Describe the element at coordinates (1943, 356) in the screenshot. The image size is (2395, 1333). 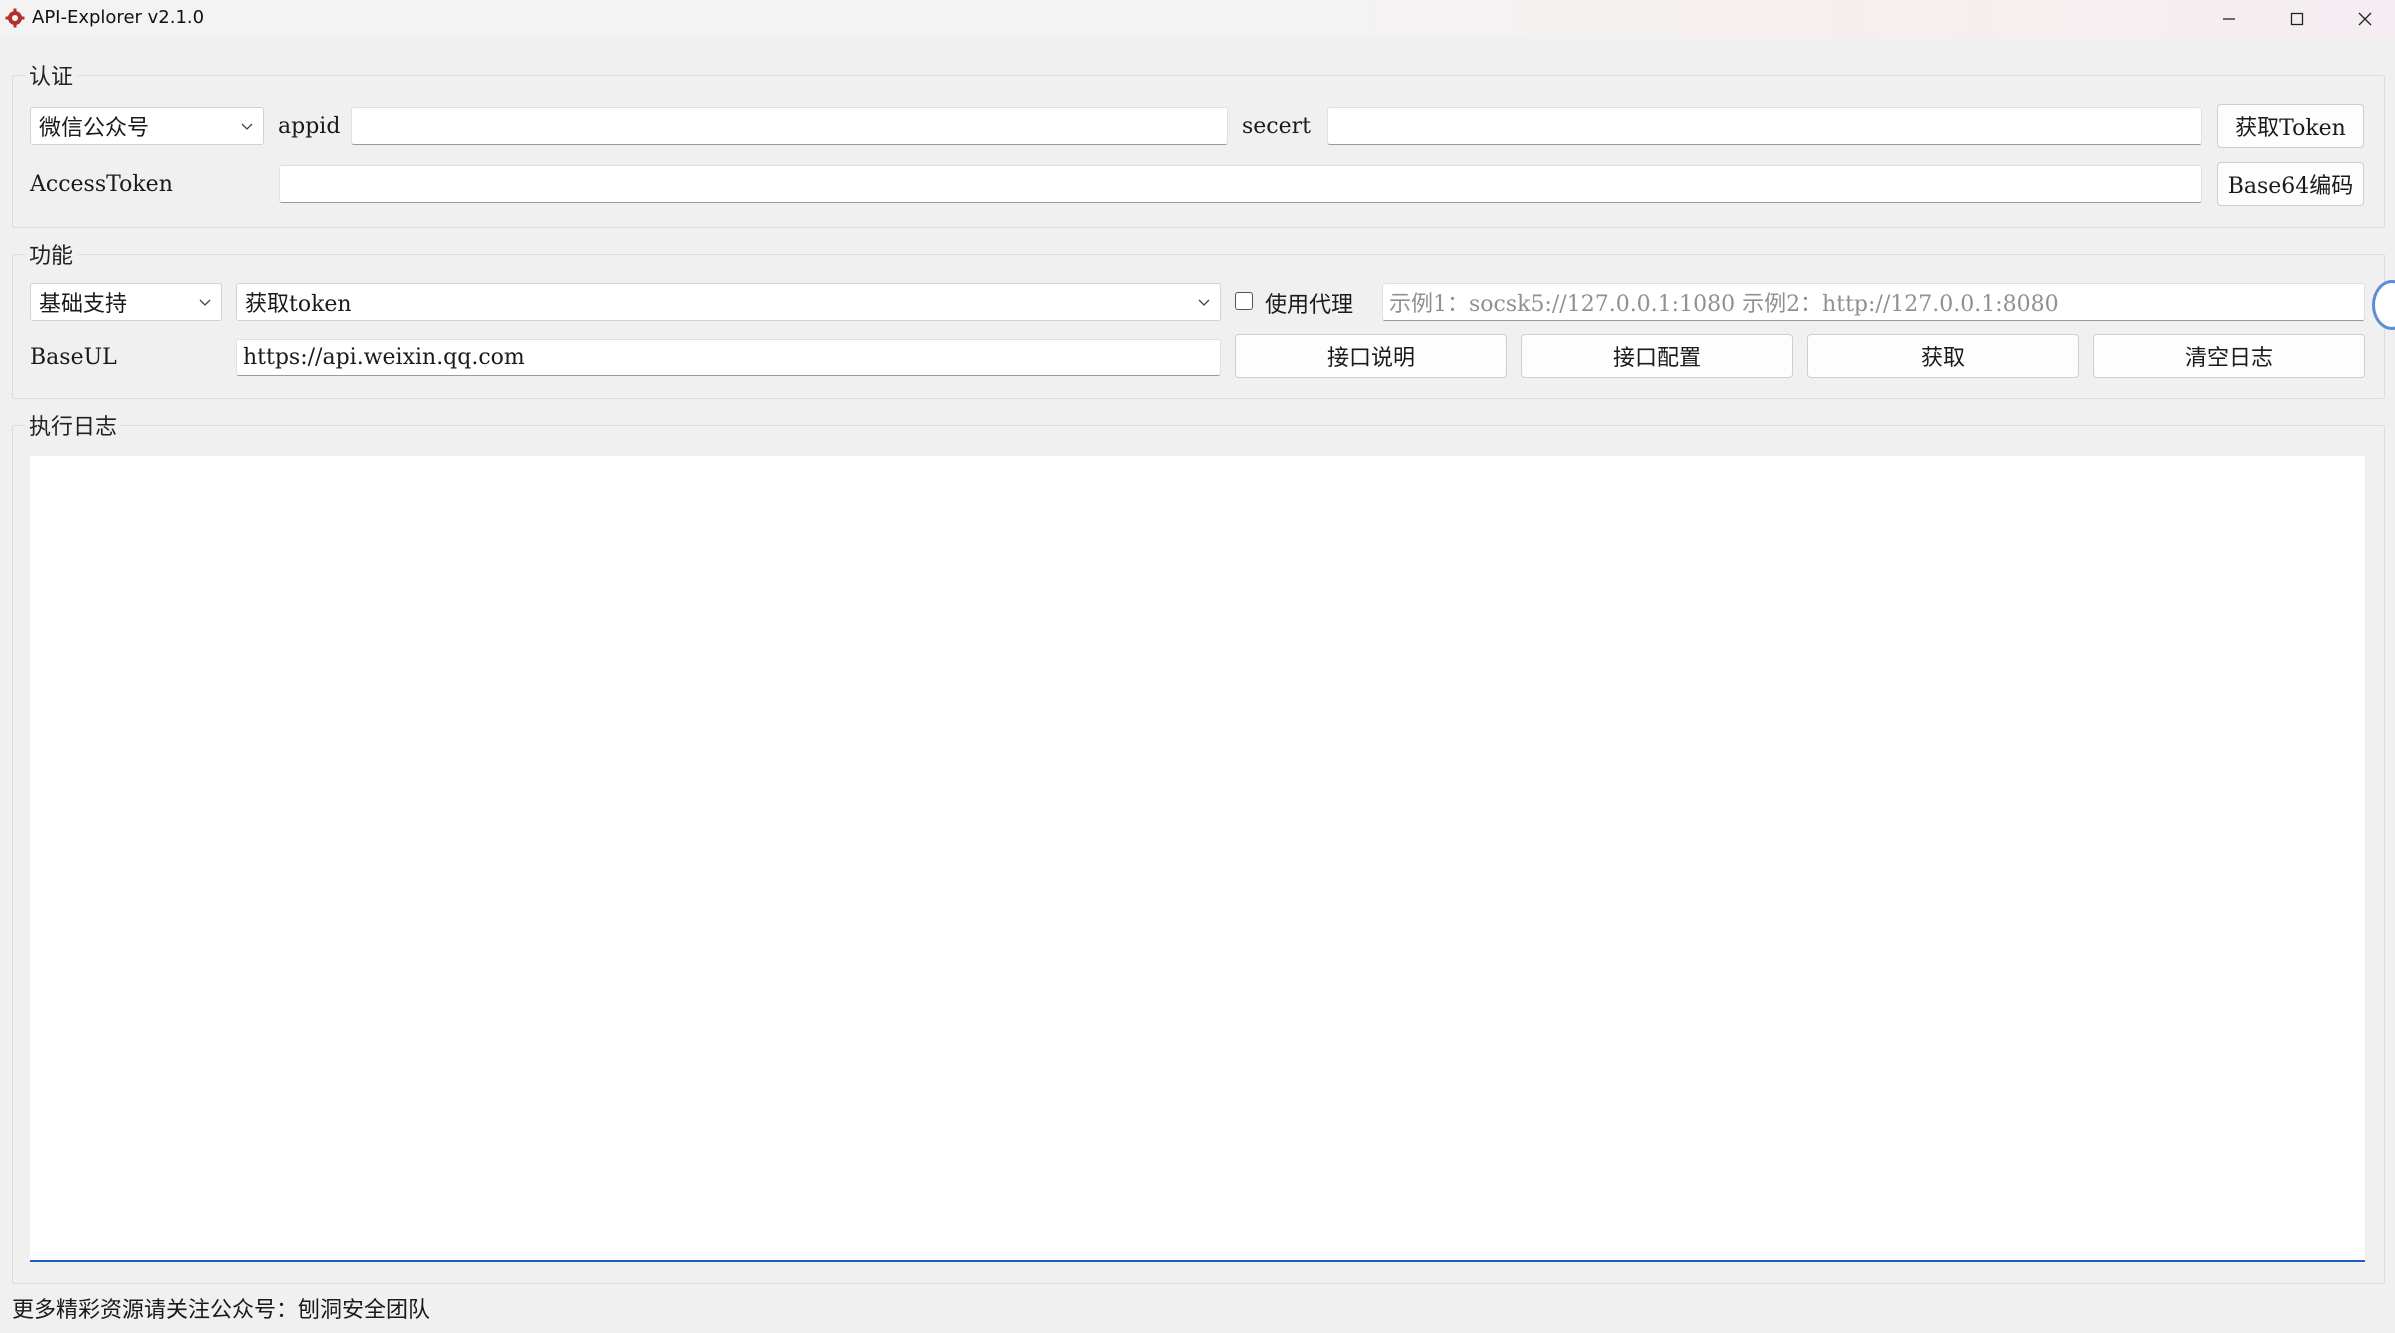
I see `fetch-button: 获取` at that location.